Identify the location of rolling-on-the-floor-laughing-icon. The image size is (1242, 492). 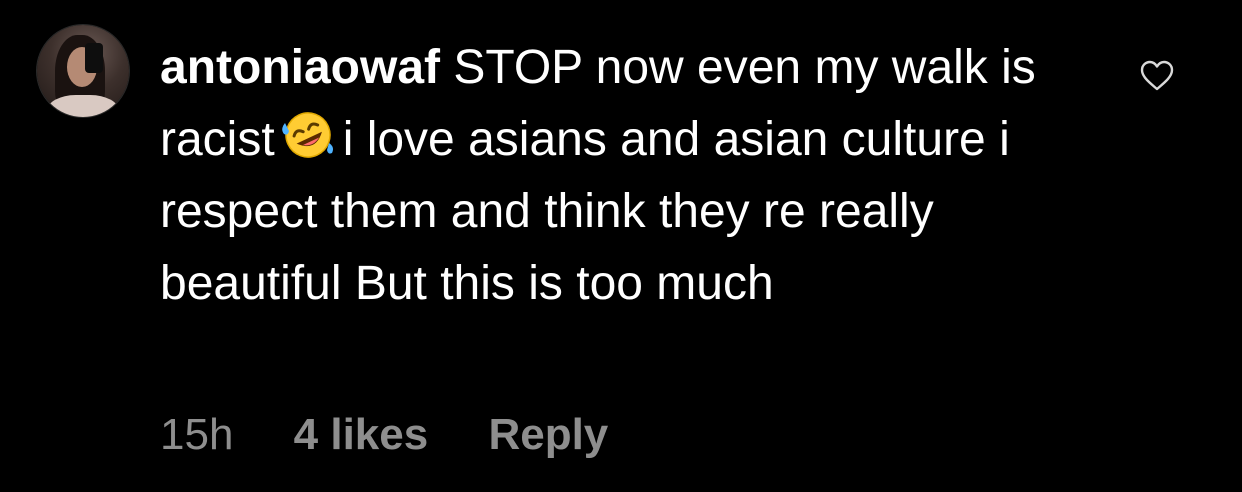
(307, 135).